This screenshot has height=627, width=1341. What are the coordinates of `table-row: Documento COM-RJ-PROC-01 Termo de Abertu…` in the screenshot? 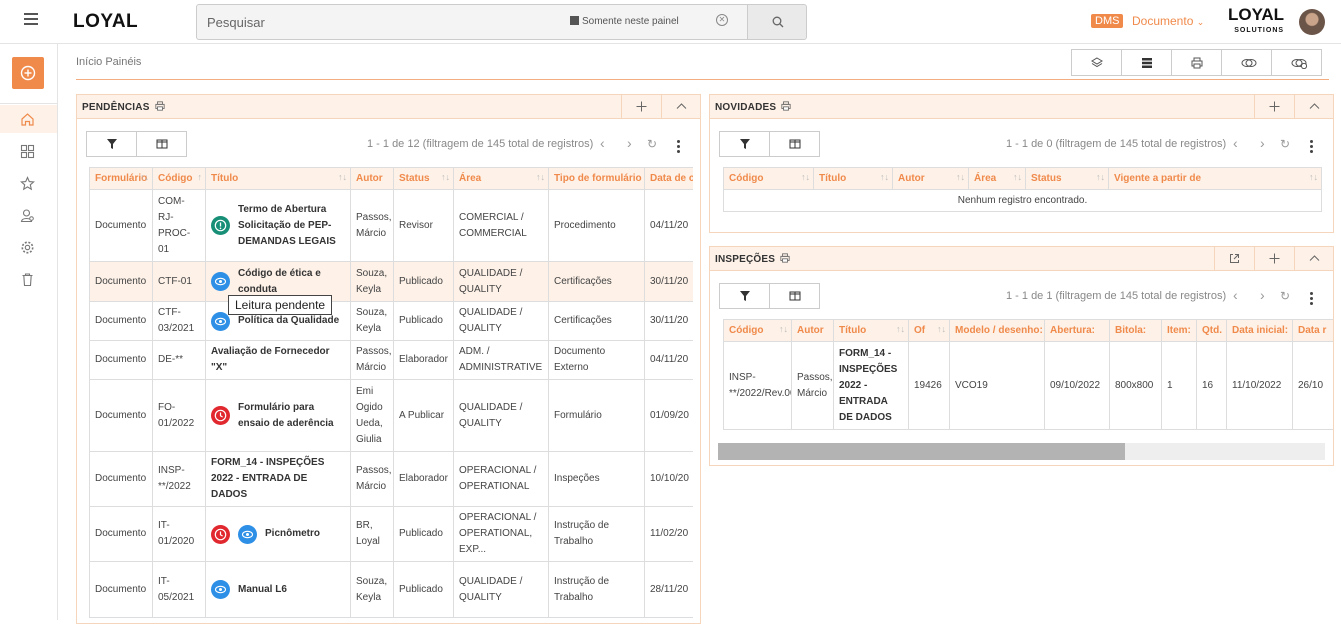 It's located at (391, 225).